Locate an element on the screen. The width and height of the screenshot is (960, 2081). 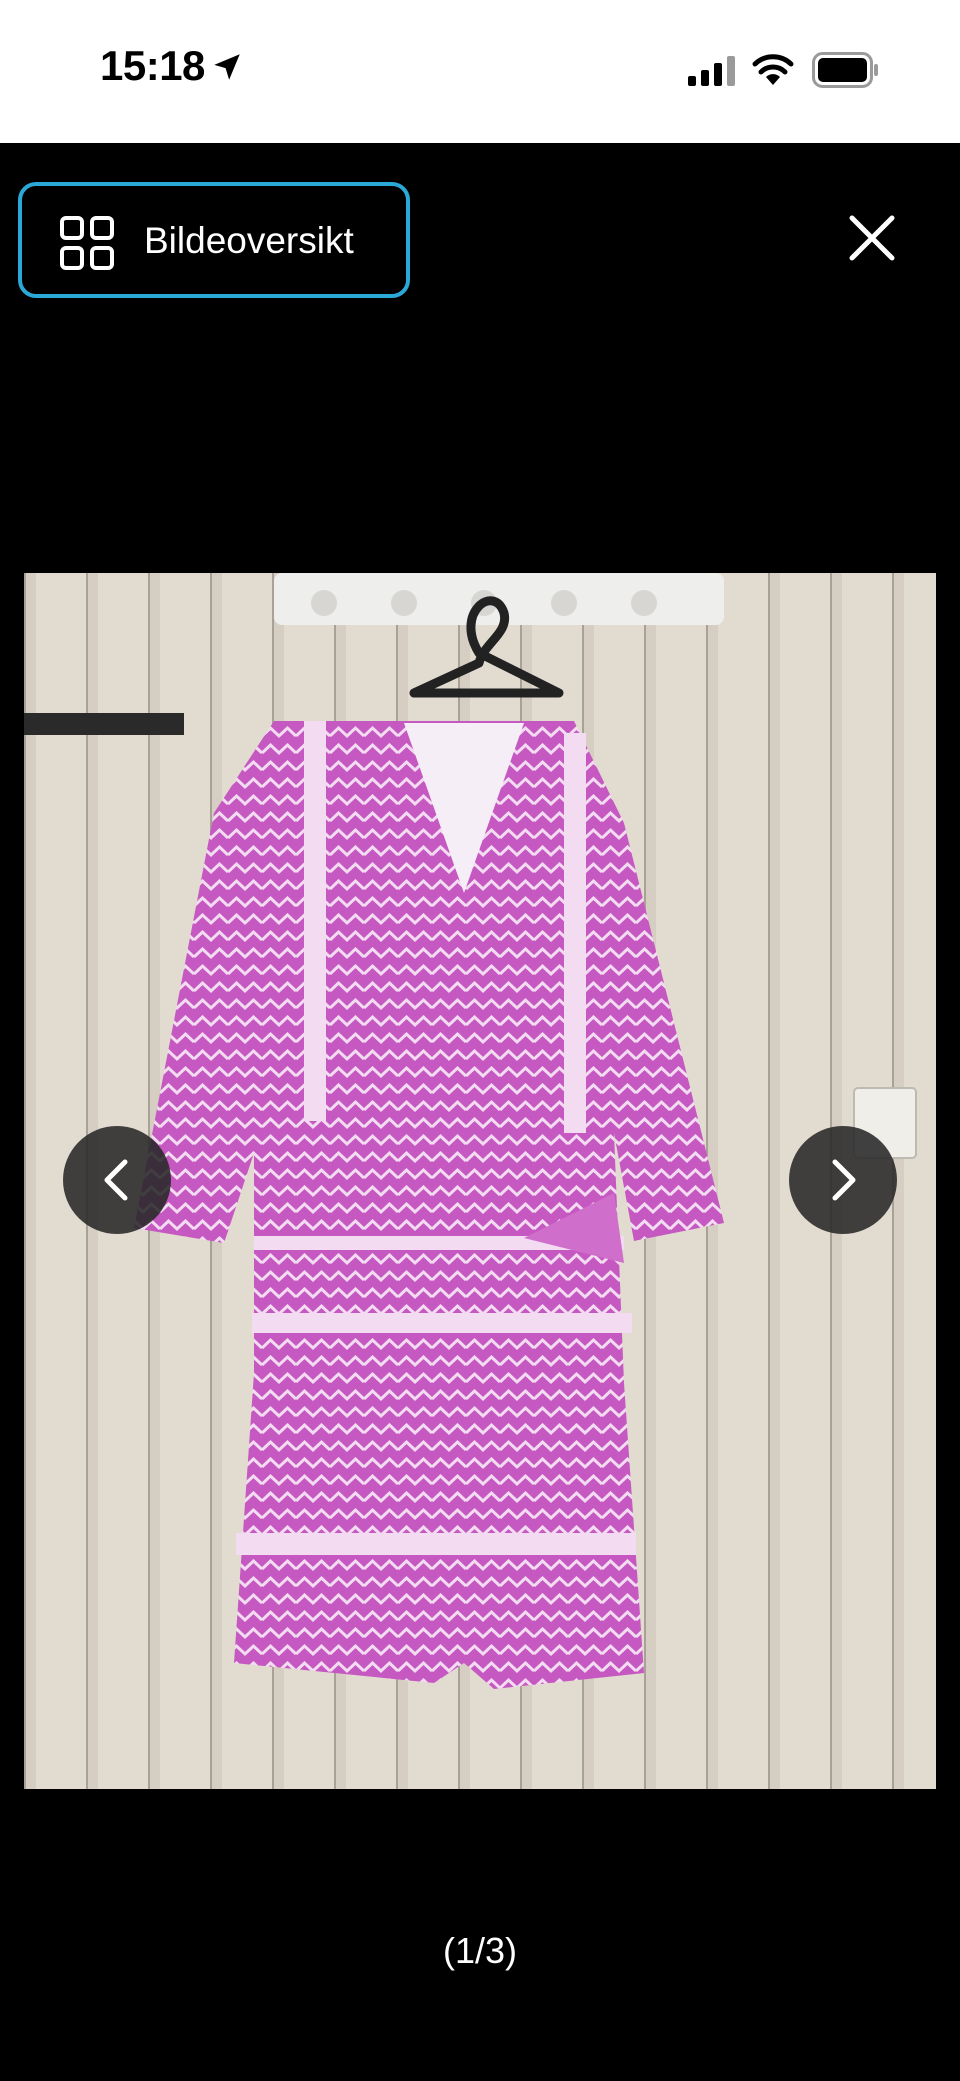
close-icon is located at coordinates (872, 238).